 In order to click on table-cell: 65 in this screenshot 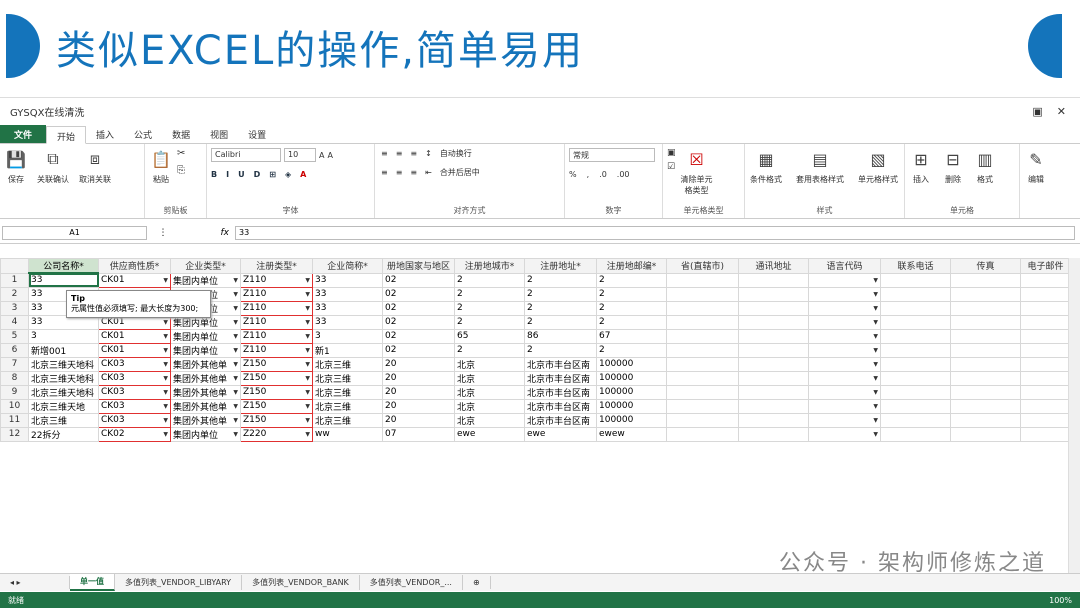, I will do `click(489, 336)`.